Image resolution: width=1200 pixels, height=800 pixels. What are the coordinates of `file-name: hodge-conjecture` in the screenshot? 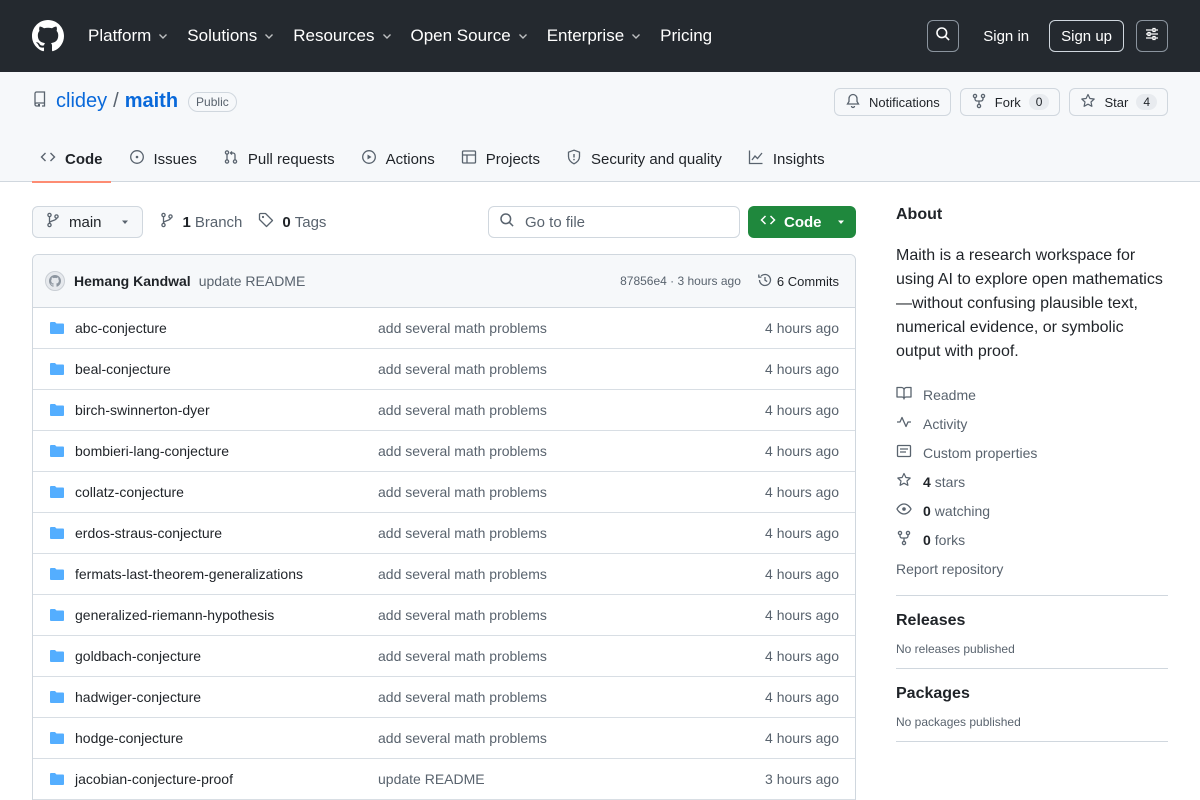 It's located at (226, 738).